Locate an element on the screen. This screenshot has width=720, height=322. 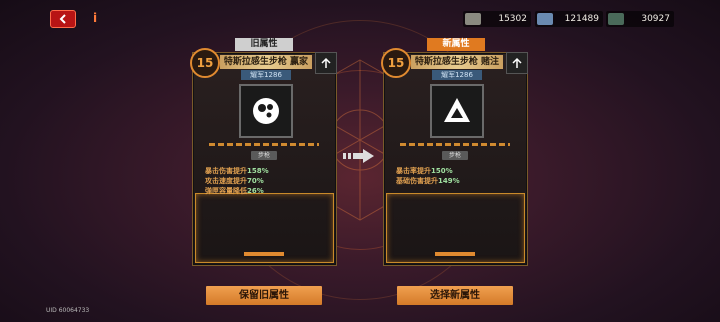
back-arrow-icon is located at coordinates (62, 19).